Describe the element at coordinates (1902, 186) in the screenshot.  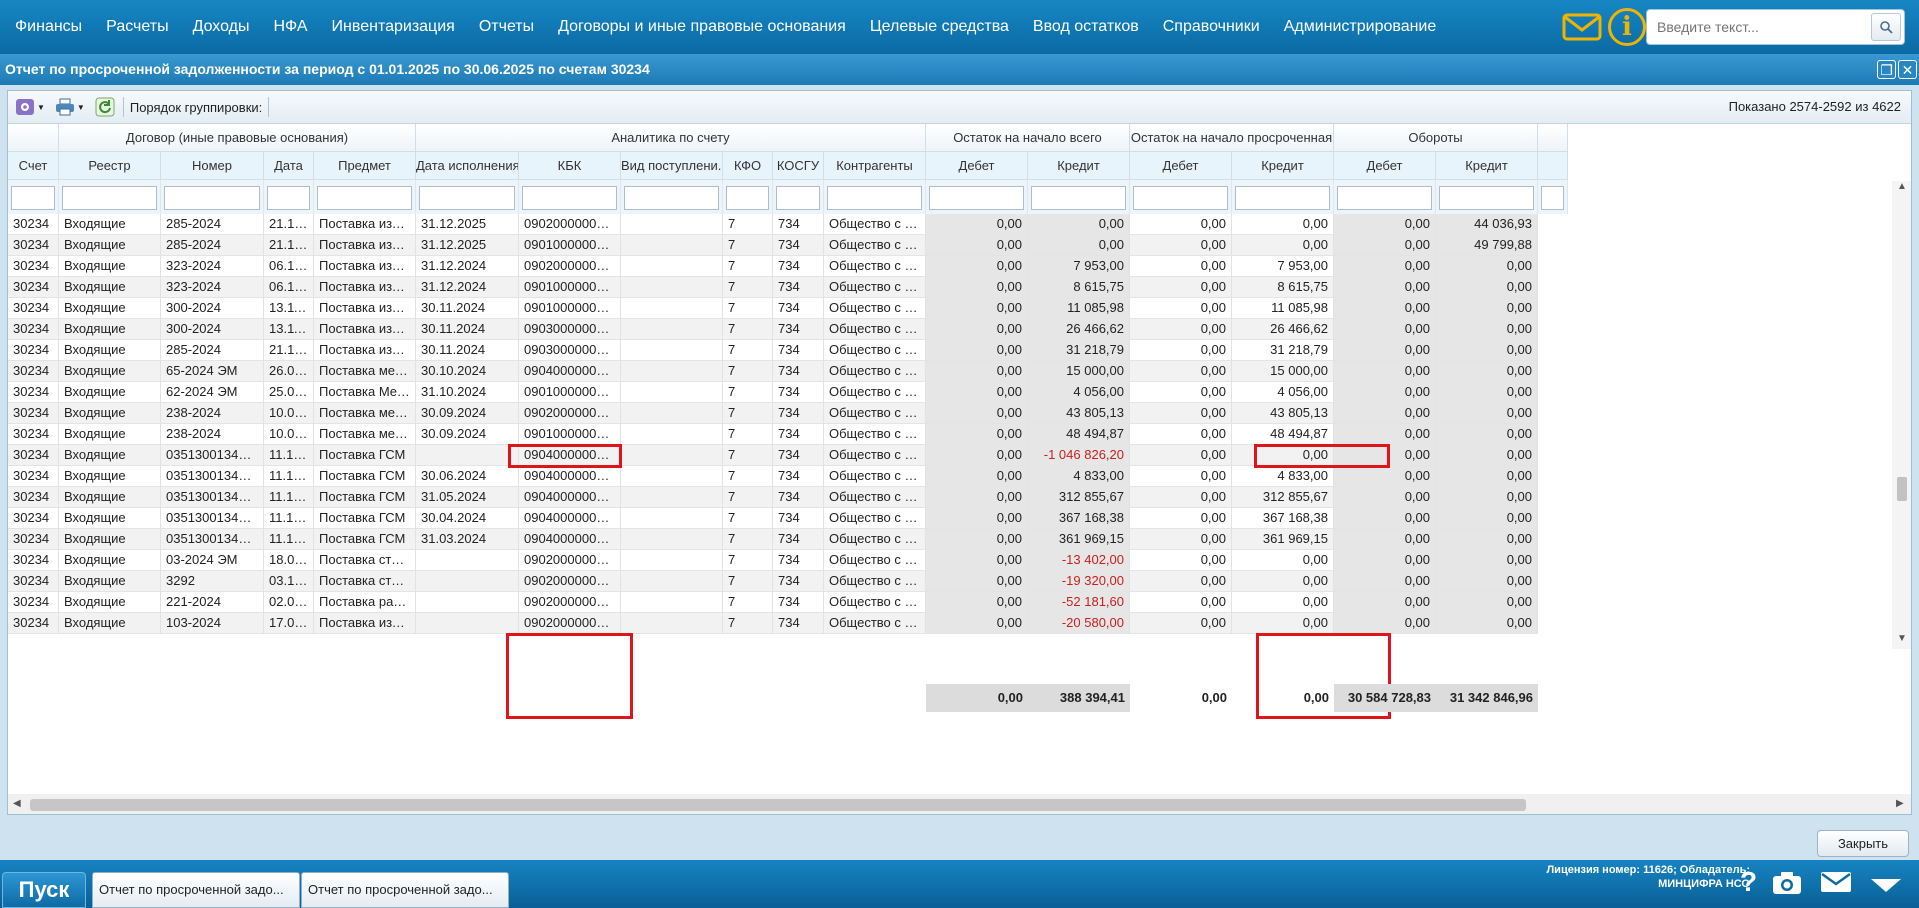
I see `scroll-up-icon: ▲` at that location.